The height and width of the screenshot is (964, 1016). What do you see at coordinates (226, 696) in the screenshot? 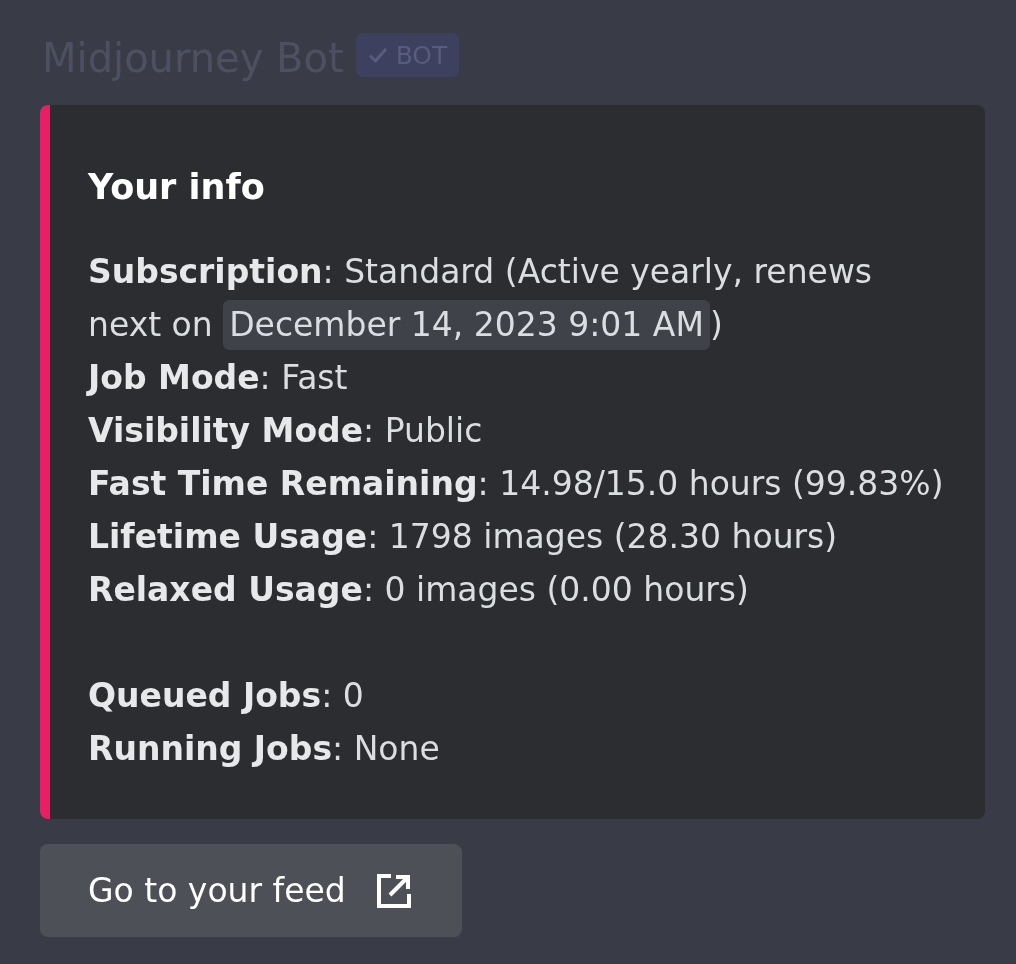
I see `info-line: Queued Jobs: 0` at bounding box center [226, 696].